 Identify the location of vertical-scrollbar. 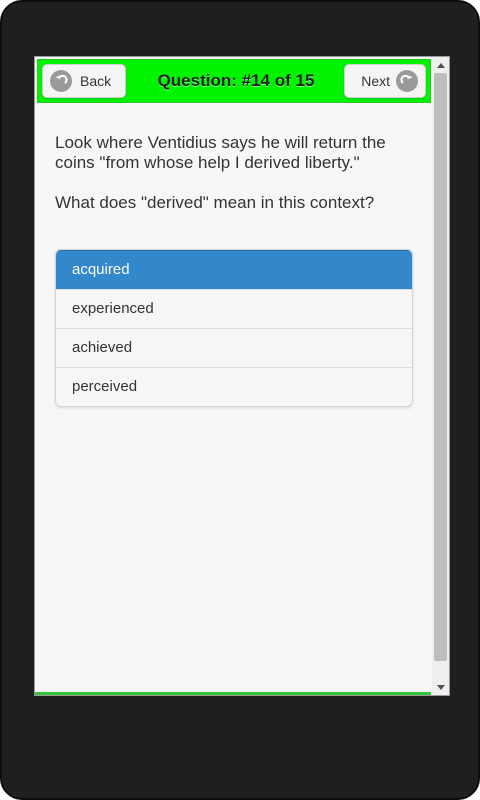
(440, 376).